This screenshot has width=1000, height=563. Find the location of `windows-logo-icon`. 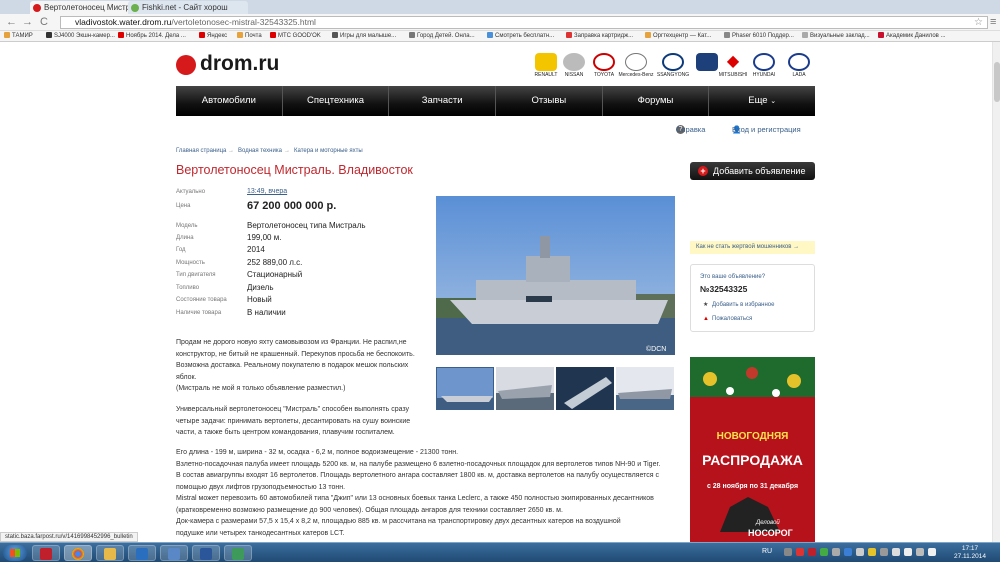

windows-logo-icon is located at coordinates (15, 553).